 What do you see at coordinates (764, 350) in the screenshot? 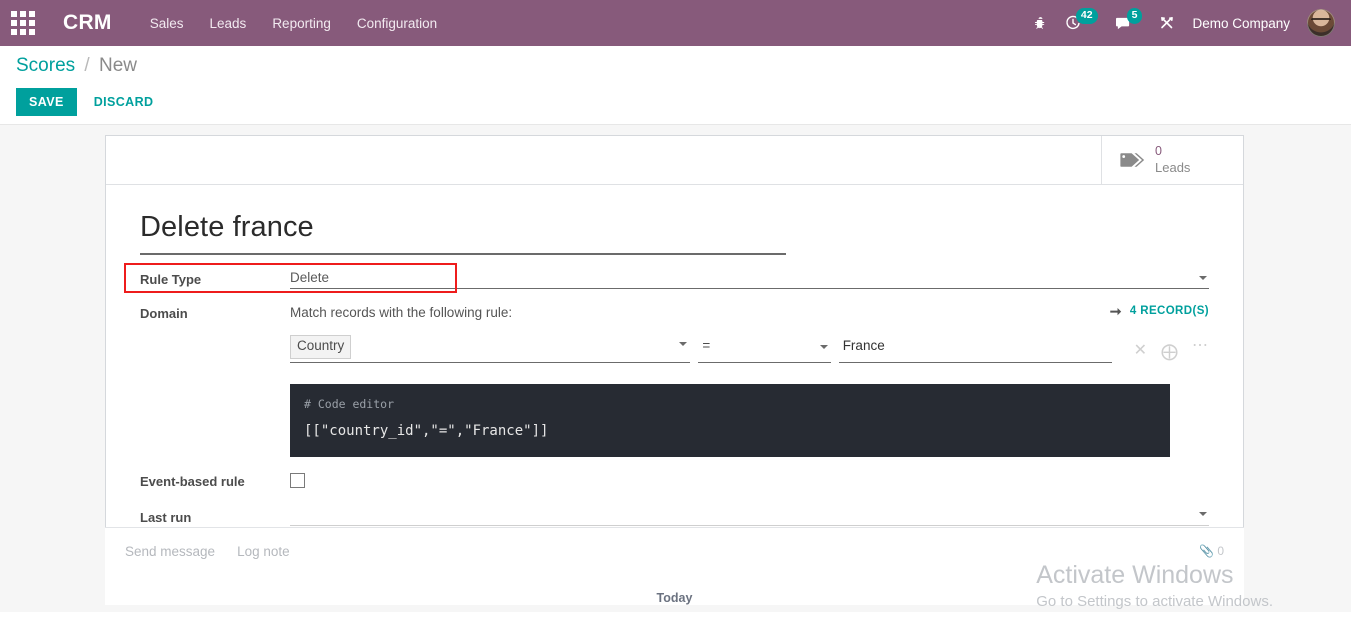
I see `domain-operator-select: =` at bounding box center [764, 350].